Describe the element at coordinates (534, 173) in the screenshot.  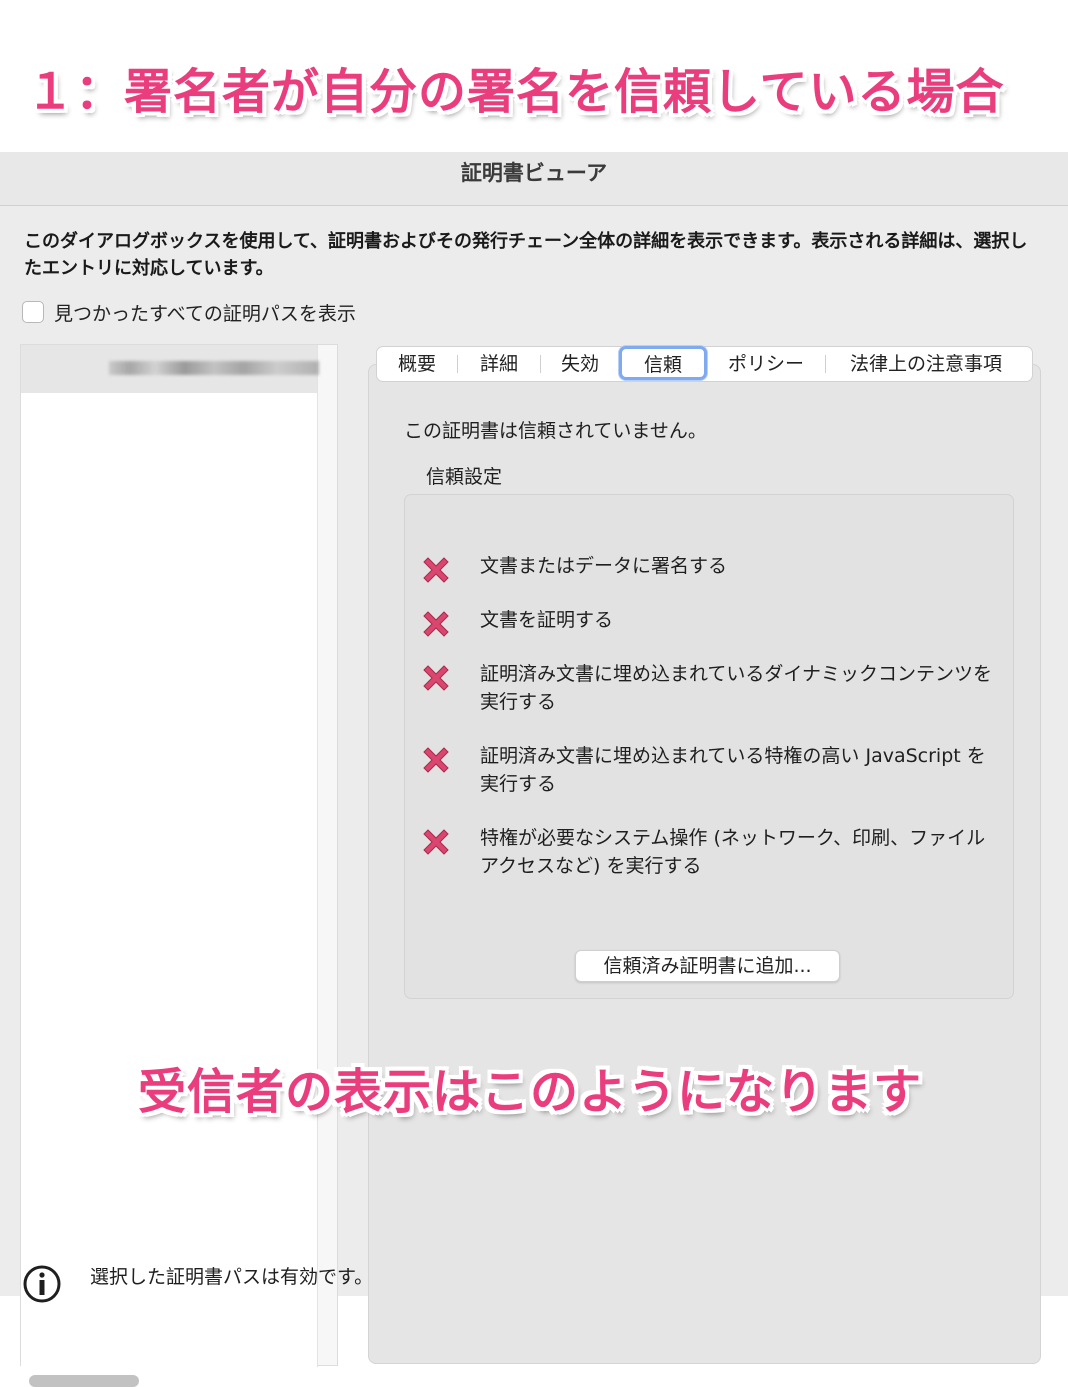
I see `window-title: 証明書ビューア` at that location.